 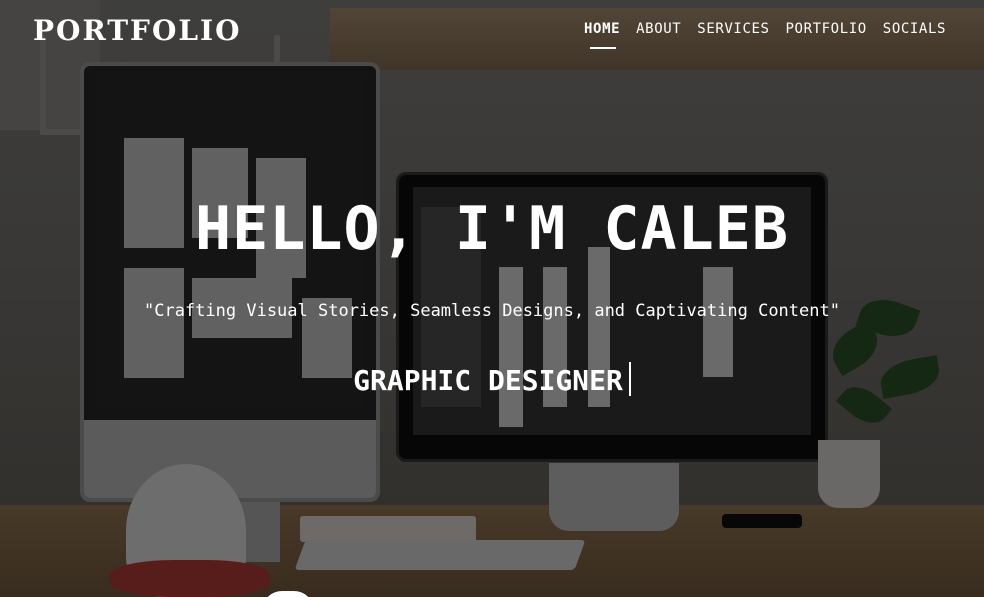 I want to click on hero-title: HELLO, I'M CALEB, so click(x=492, y=229).